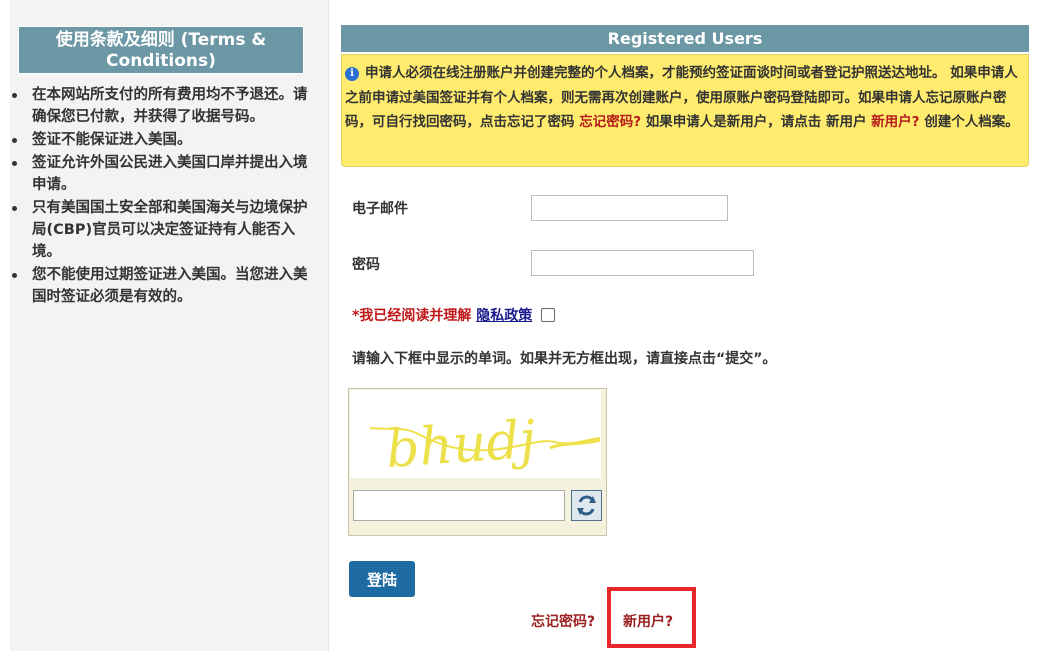 The height and width of the screenshot is (651, 1041). I want to click on forgot-password-link: 忘记密码?, so click(563, 621).